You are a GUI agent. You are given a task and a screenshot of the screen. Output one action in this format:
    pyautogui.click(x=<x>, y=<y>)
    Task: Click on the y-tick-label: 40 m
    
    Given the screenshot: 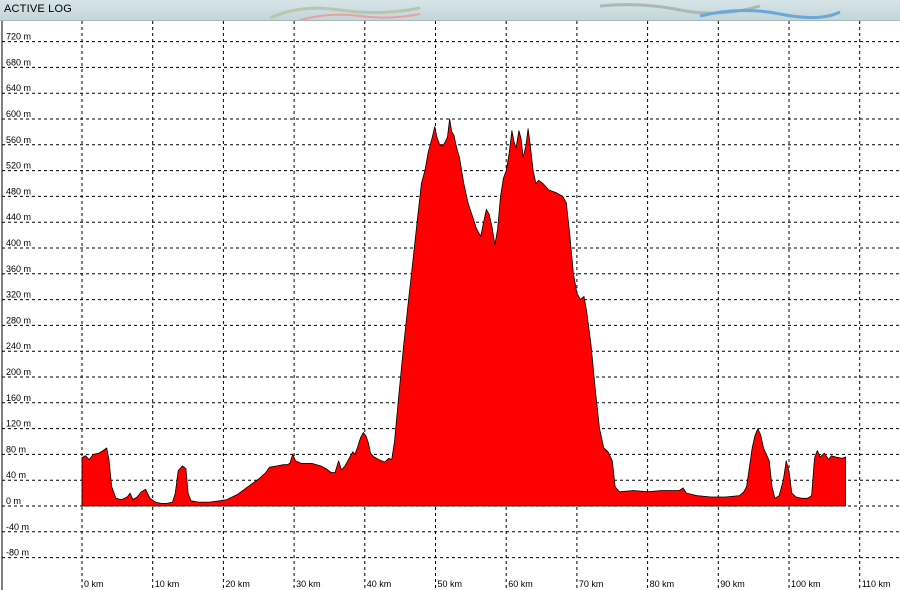 What is the action you would take?
    pyautogui.click(x=16, y=475)
    